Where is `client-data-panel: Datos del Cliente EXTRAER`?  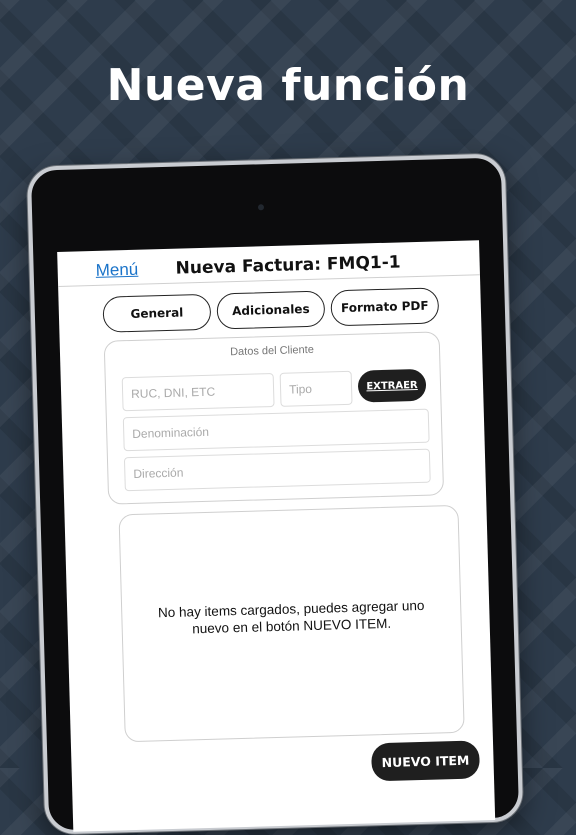 client-data-panel: Datos del Cliente EXTRAER is located at coordinates (274, 418).